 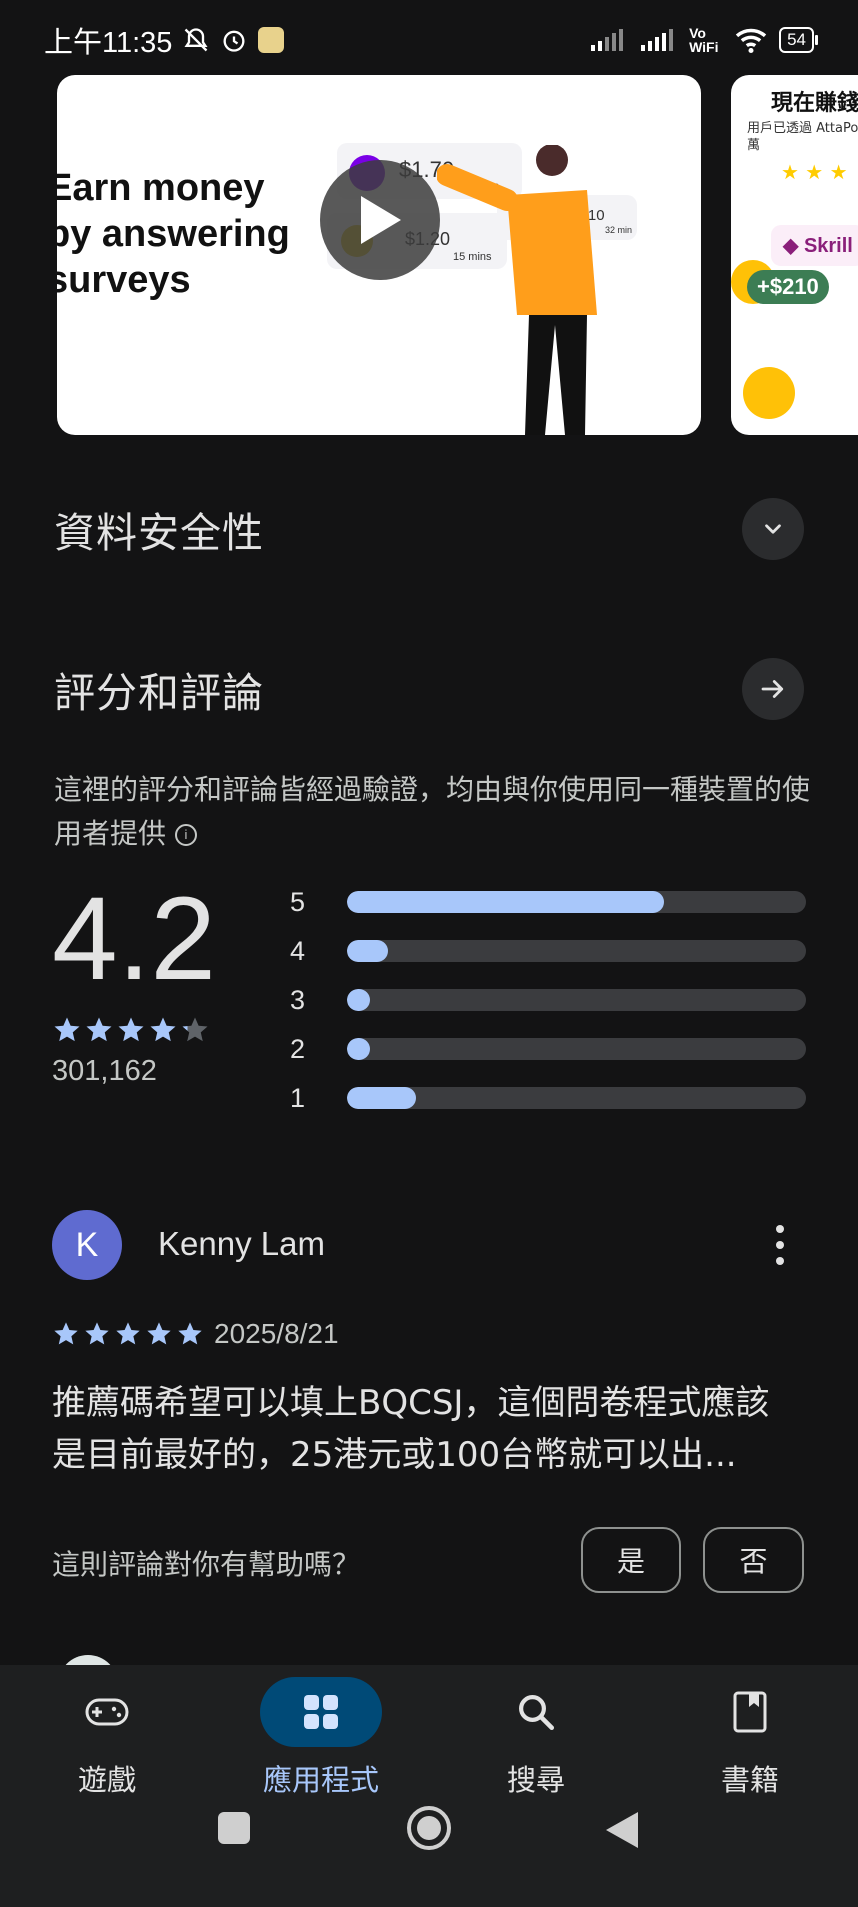 I want to click on ratings-verification-note: 這裡的評分和評論皆經過驗證，均由與你使用同一種裝置的使用者提供 i, so click(x=434, y=812).